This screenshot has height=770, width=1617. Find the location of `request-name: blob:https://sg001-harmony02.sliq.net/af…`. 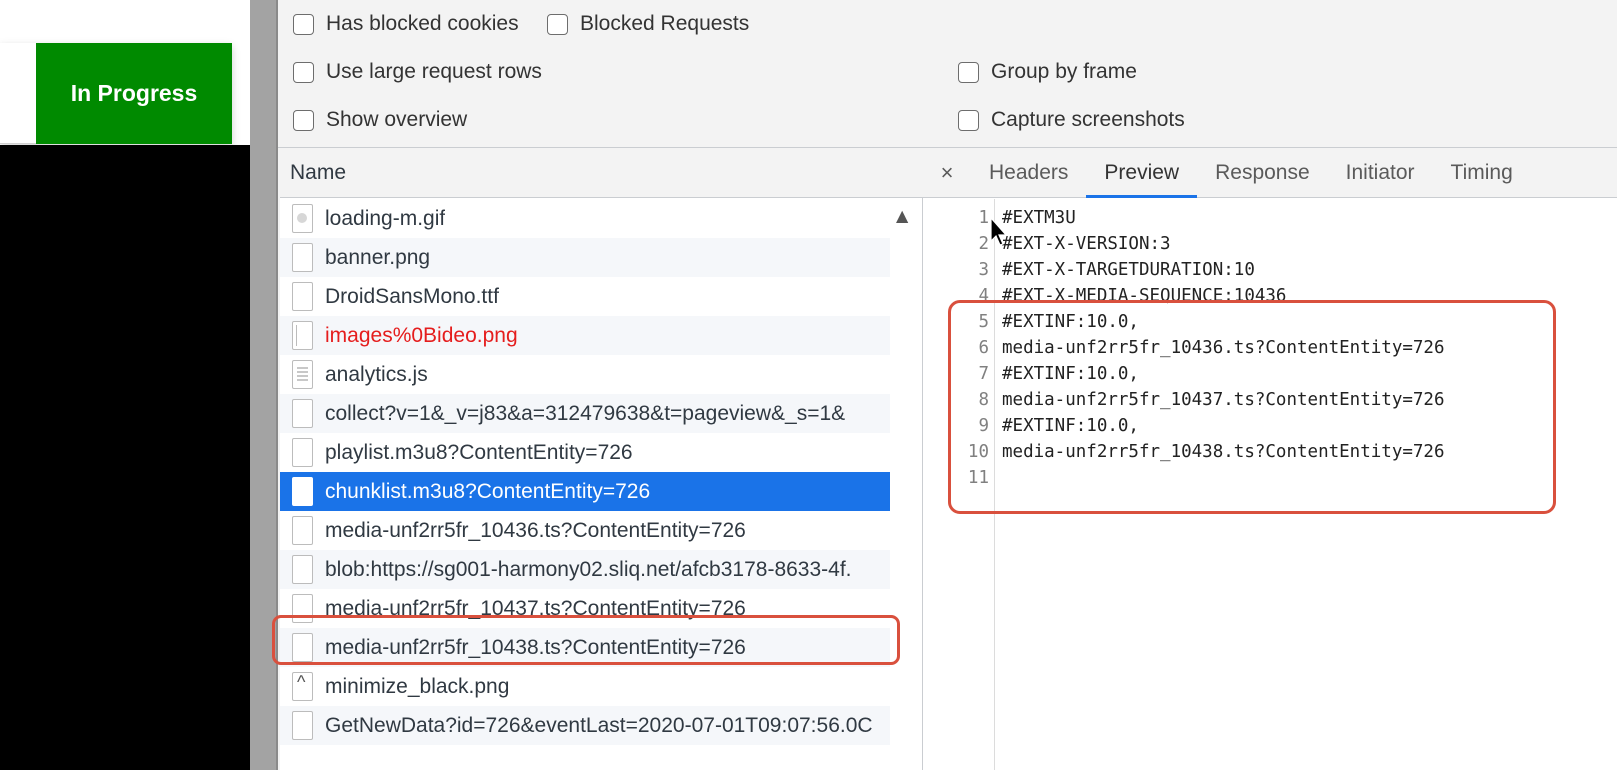

request-name: blob:https://sg001-harmony02.sliq.net/af… is located at coordinates (588, 569).